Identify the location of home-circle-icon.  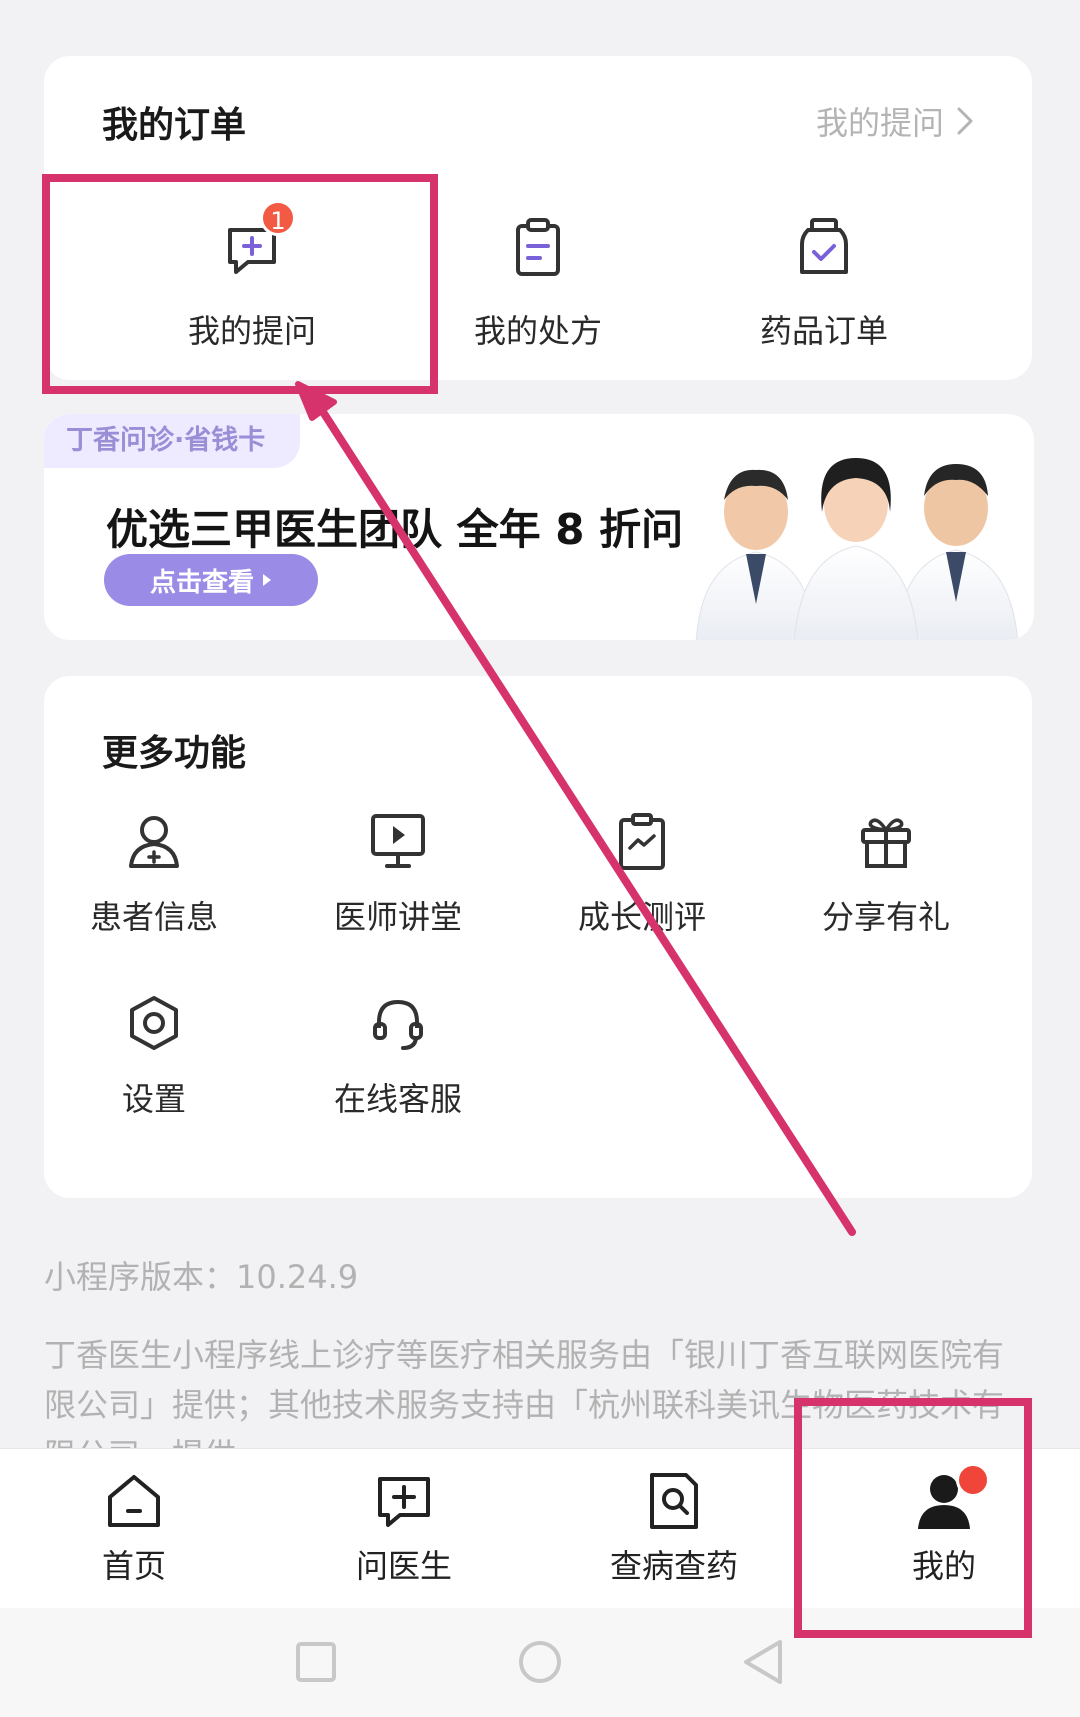
(540, 1662).